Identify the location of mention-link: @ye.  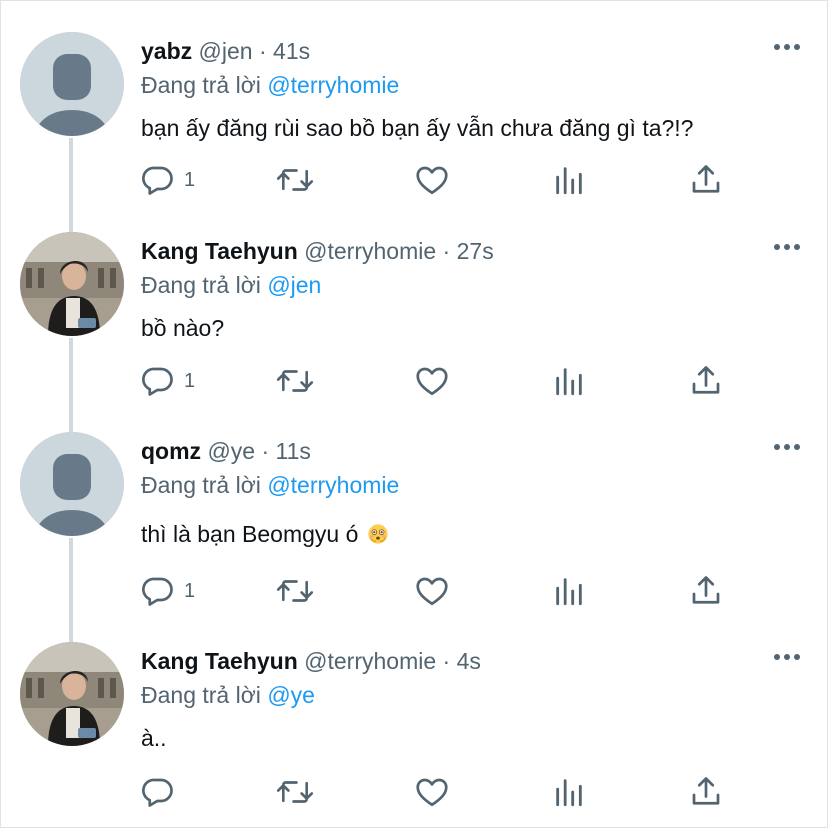
(291, 695).